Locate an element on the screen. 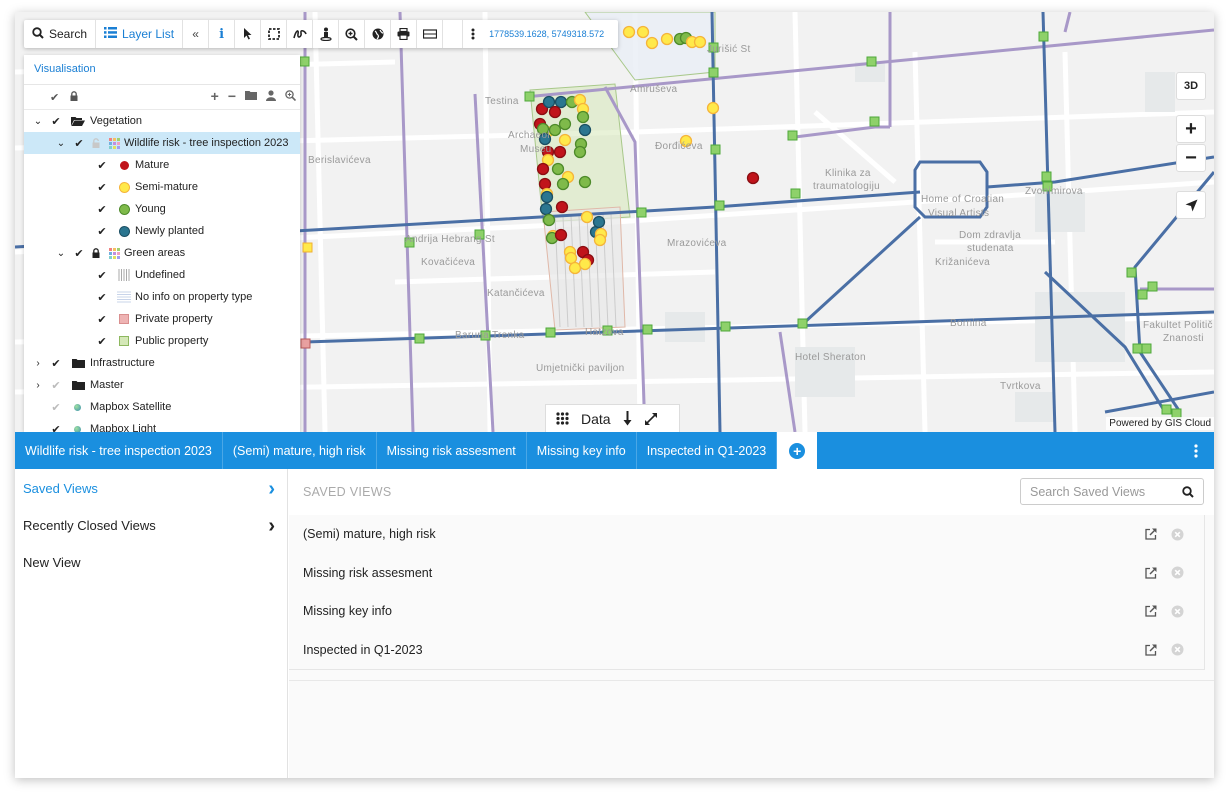 The width and height of the screenshot is (1230, 799). tab-view: Wildlife risk - tree inspection 2023 is located at coordinates (119, 450).